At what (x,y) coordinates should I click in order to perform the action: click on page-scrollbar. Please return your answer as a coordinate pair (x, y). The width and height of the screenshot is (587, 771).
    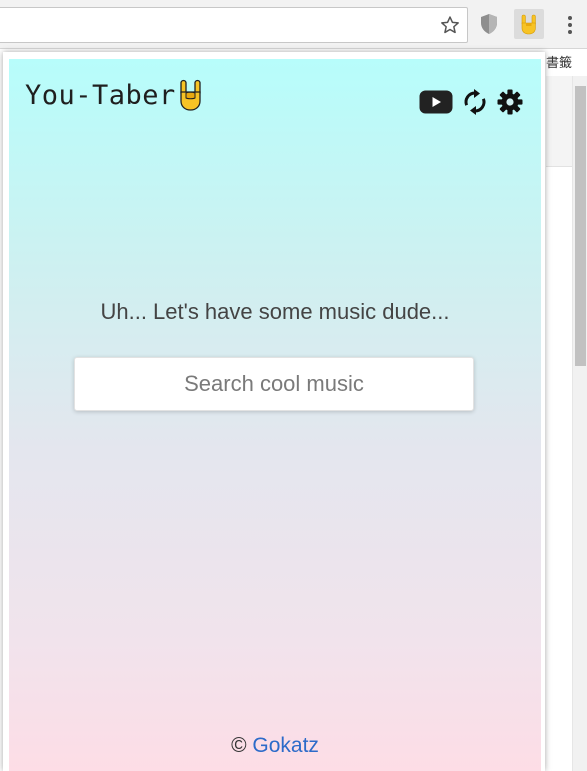
    Looking at the image, I should click on (579, 423).